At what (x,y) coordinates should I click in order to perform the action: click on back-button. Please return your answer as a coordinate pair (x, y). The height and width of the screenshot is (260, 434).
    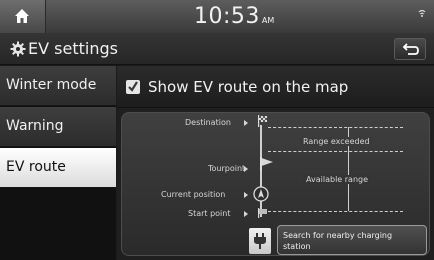
    Looking at the image, I should click on (410, 49).